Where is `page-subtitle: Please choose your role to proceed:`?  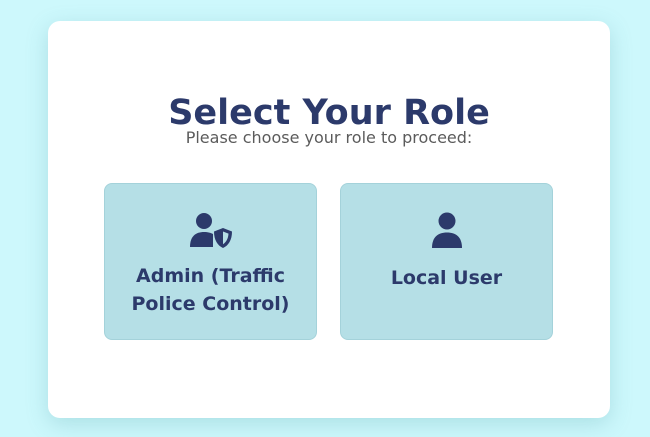 page-subtitle: Please choose your role to proceed: is located at coordinates (329, 137).